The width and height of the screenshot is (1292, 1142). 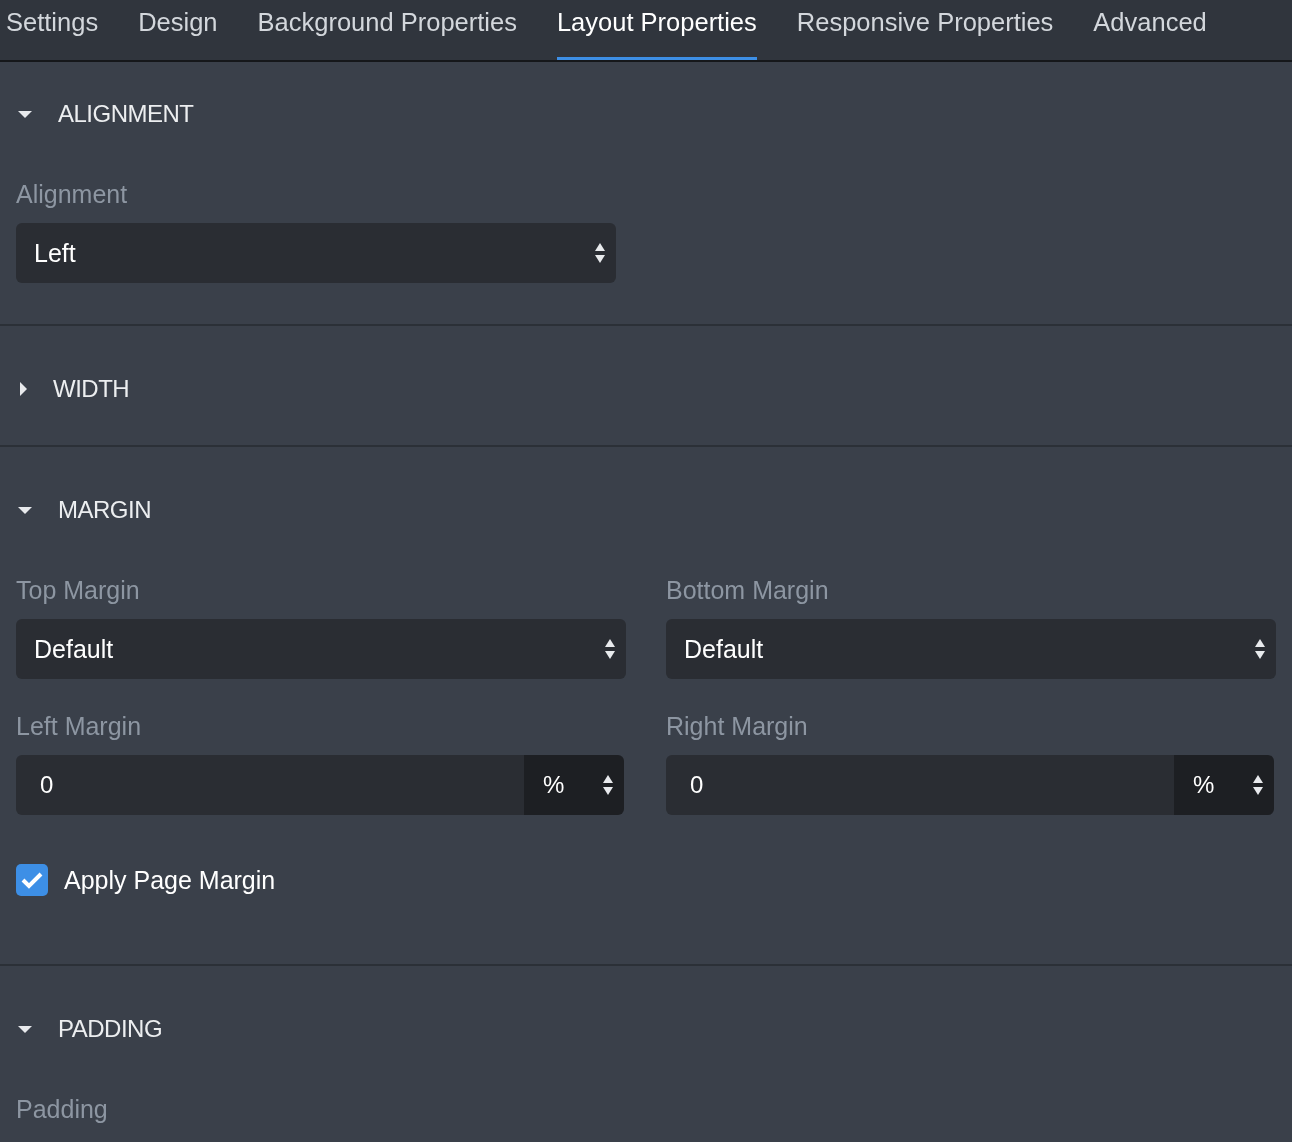 What do you see at coordinates (105, 114) in the screenshot?
I see `section-header: ALIGNMENT` at bounding box center [105, 114].